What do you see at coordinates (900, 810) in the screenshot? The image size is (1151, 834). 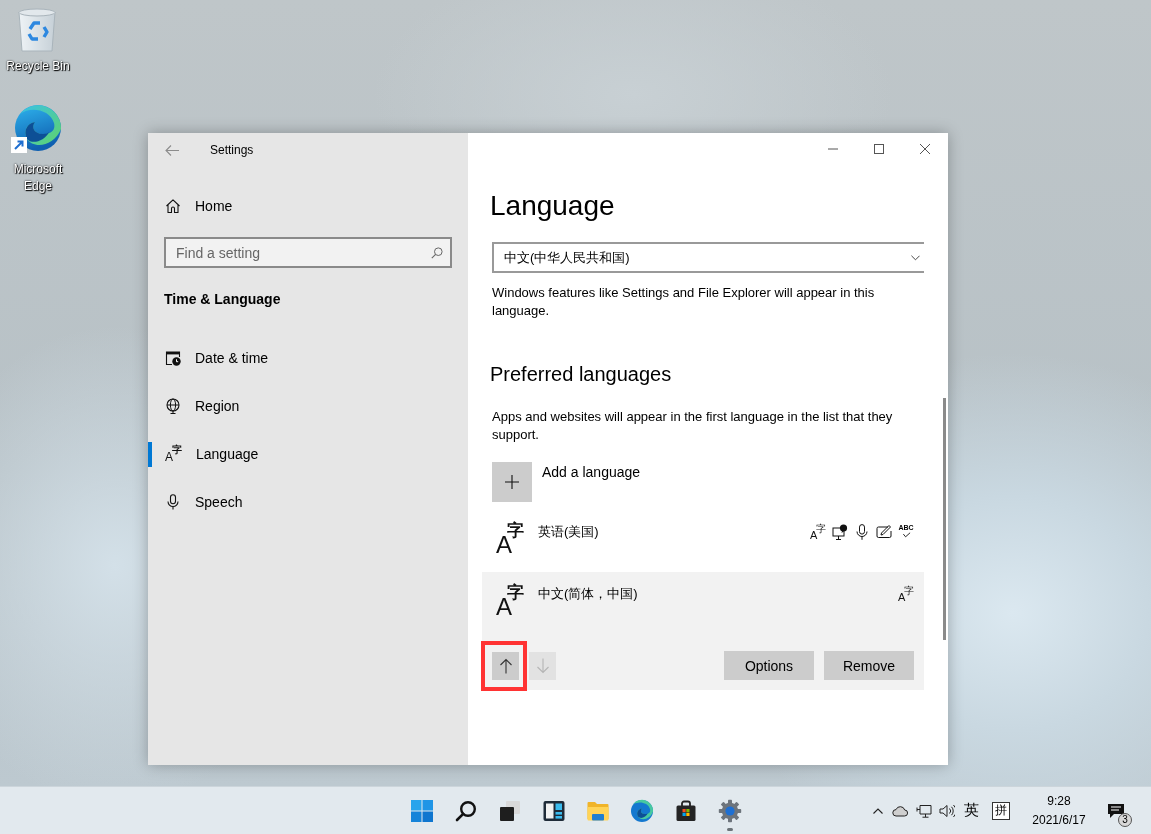 I see `cloud-icon` at bounding box center [900, 810].